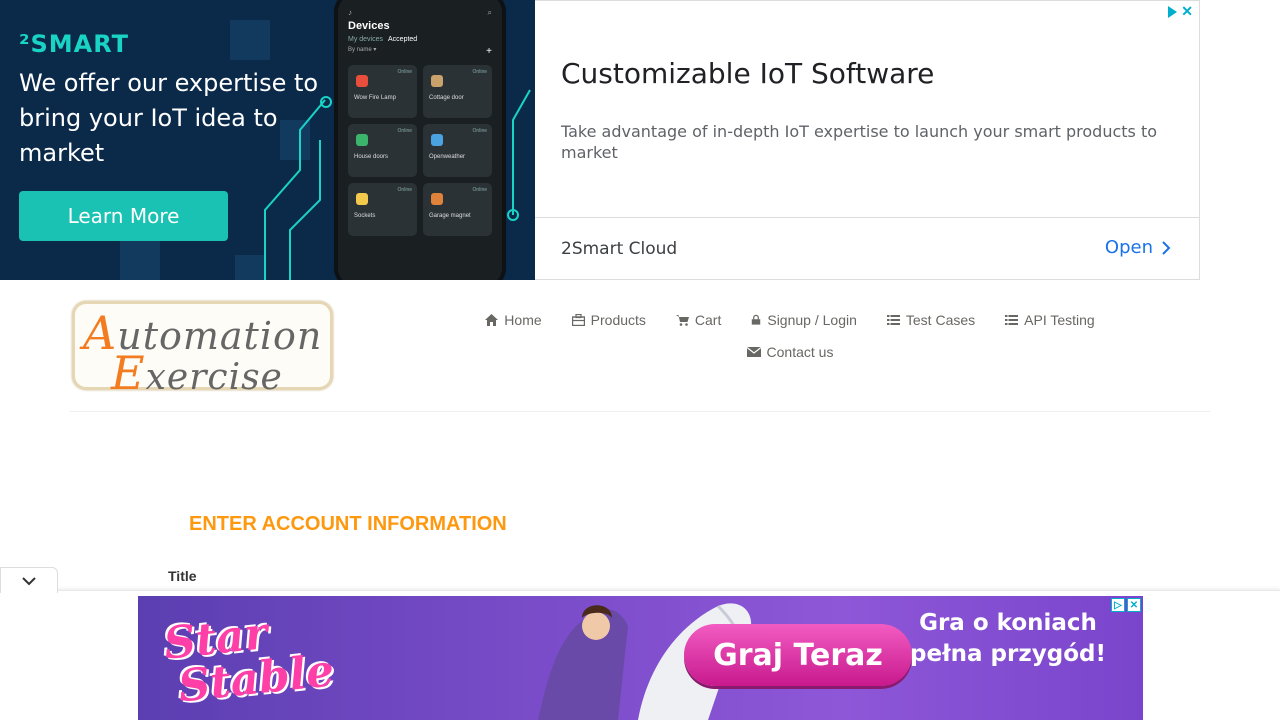 This screenshot has width=1280, height=720. Describe the element at coordinates (523, 320) in the screenshot. I see `nav-home-label: Home` at that location.